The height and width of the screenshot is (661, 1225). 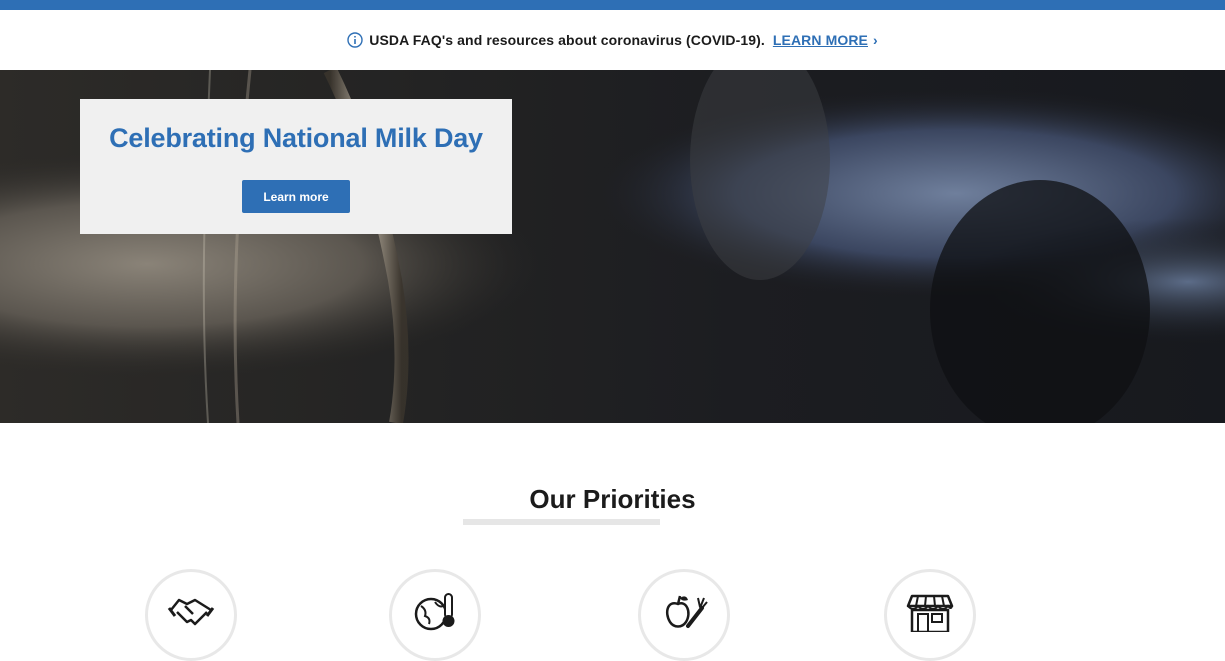 What do you see at coordinates (355, 40) in the screenshot?
I see `info-icon` at bounding box center [355, 40].